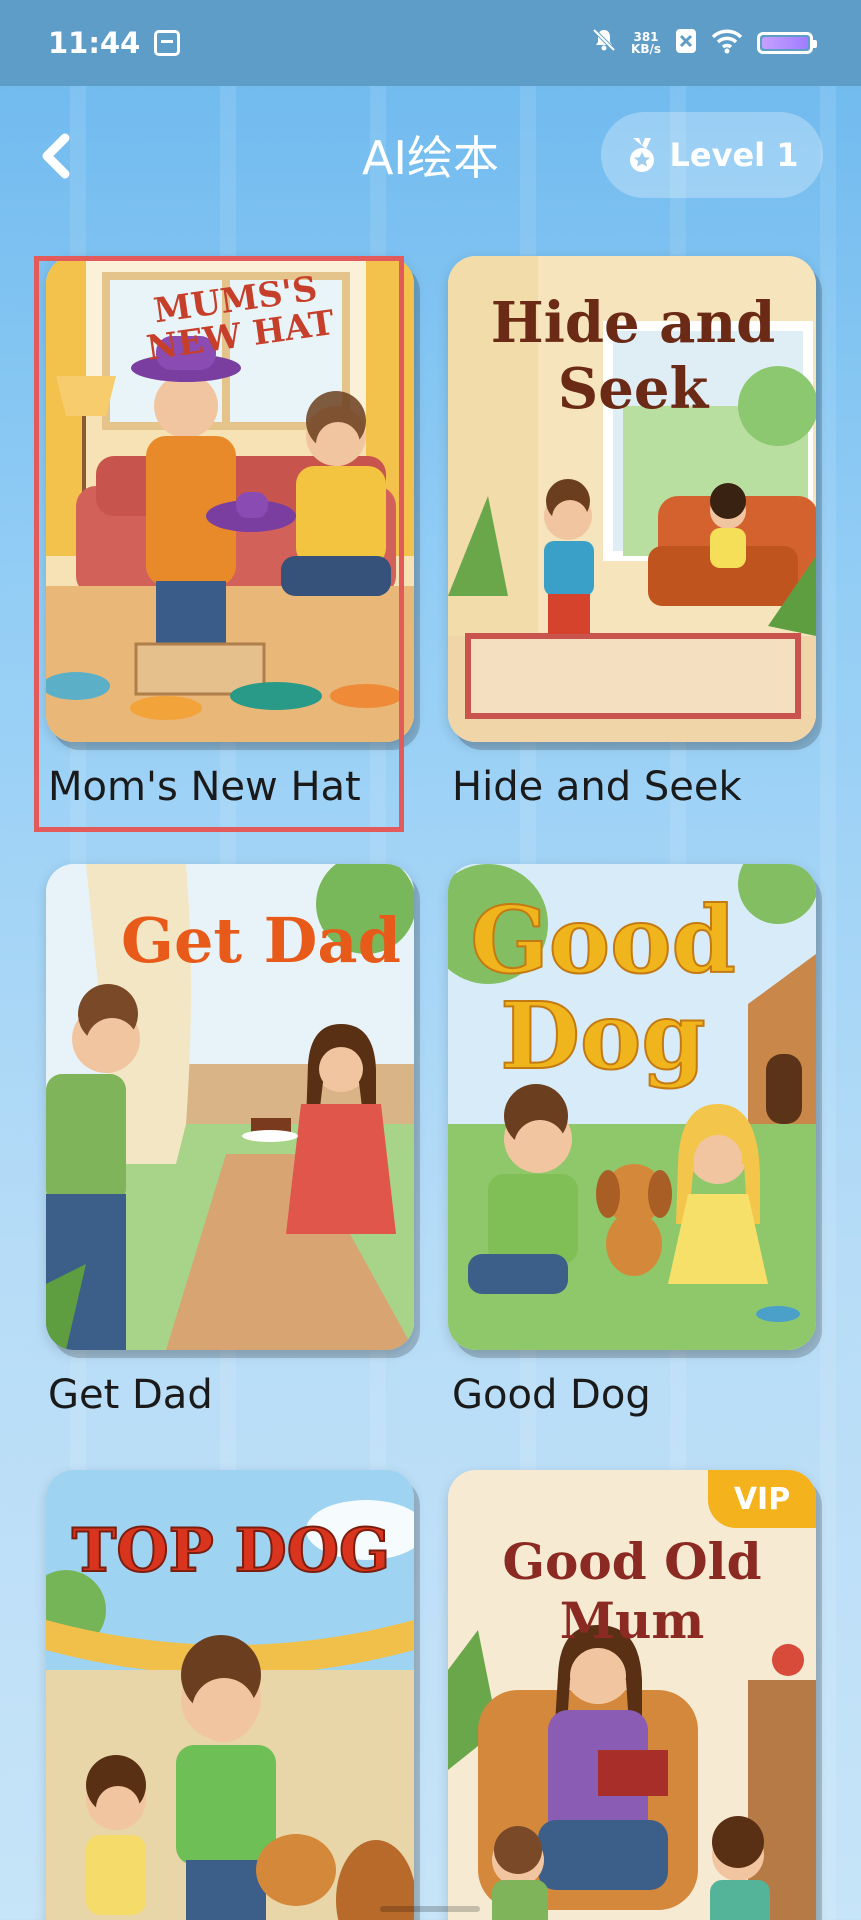 The height and width of the screenshot is (1920, 861). I want to click on net-speed: 381 KB/s, so click(646, 43).